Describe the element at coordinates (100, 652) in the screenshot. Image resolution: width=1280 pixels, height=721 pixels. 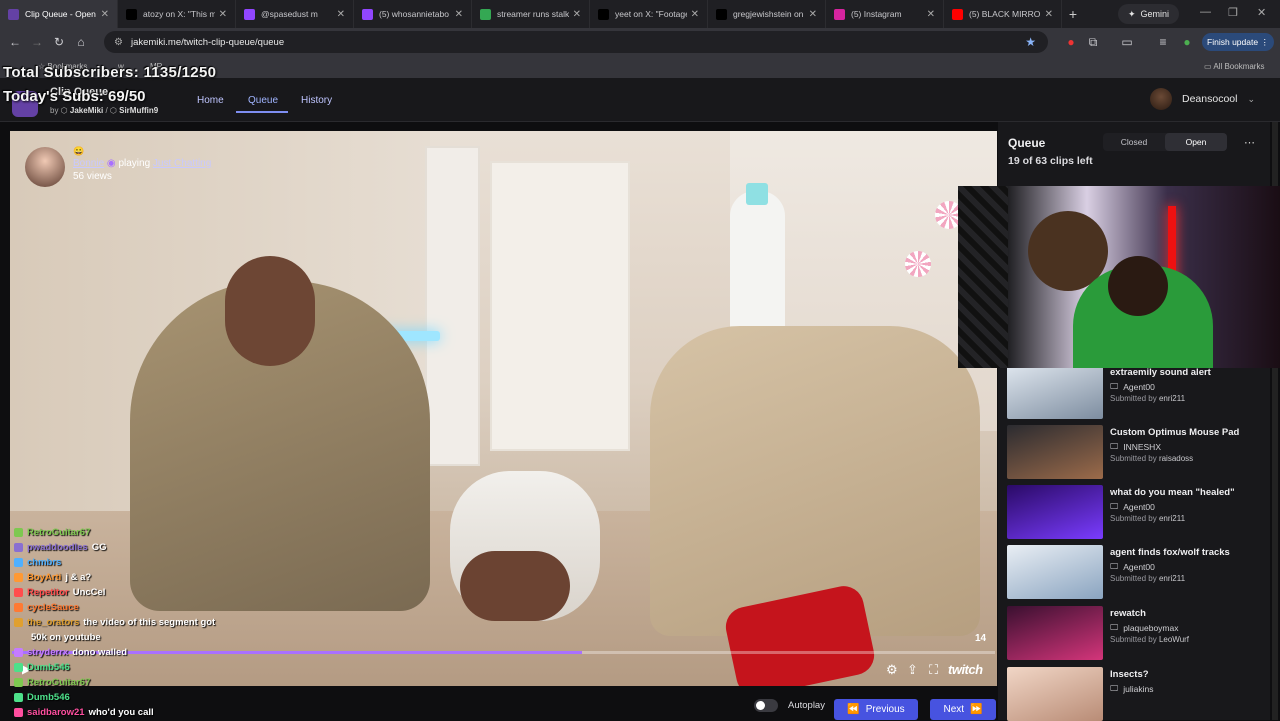
I see `chat-text: dono walled` at that location.